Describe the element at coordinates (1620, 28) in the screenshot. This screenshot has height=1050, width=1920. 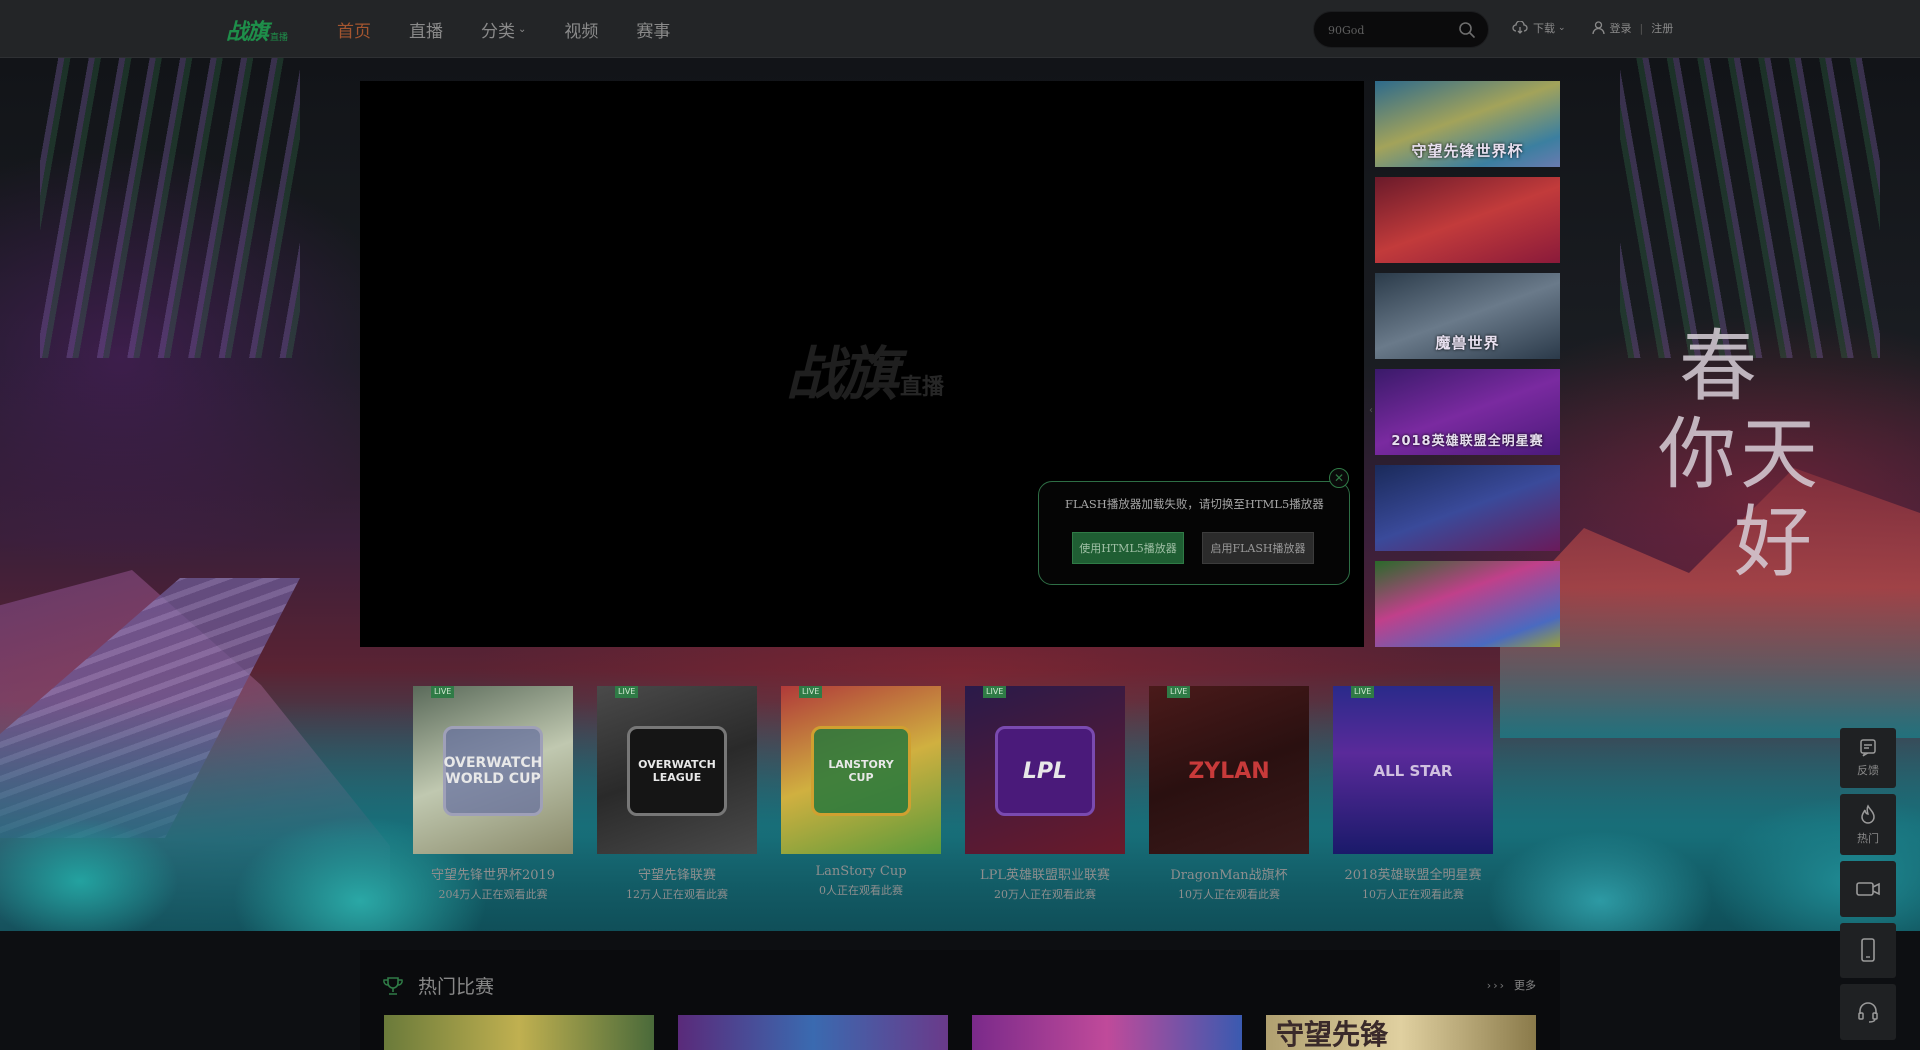
I see `login-label: 登录` at that location.